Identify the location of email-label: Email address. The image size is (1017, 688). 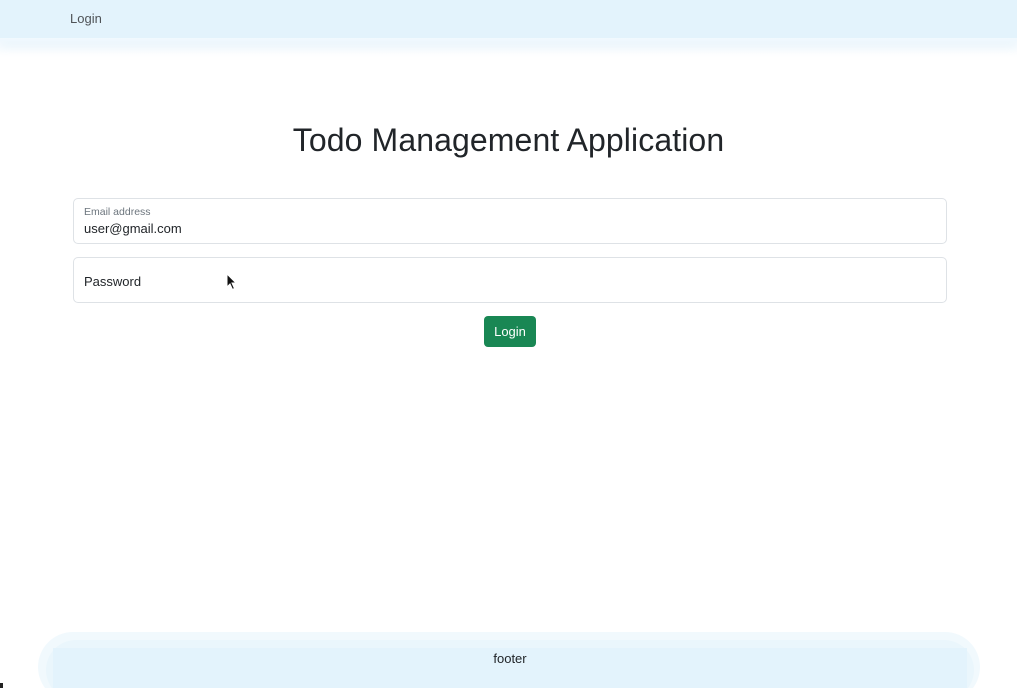
(117, 212).